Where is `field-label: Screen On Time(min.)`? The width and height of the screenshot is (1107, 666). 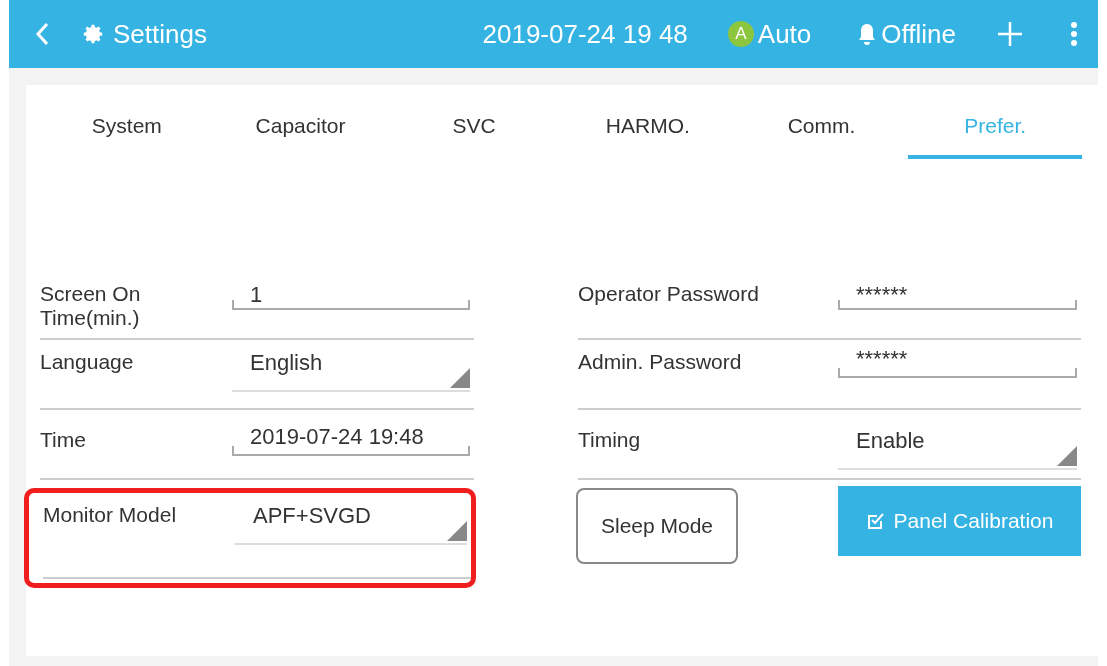
field-label: Screen On Time(min.) is located at coordinates (91, 306).